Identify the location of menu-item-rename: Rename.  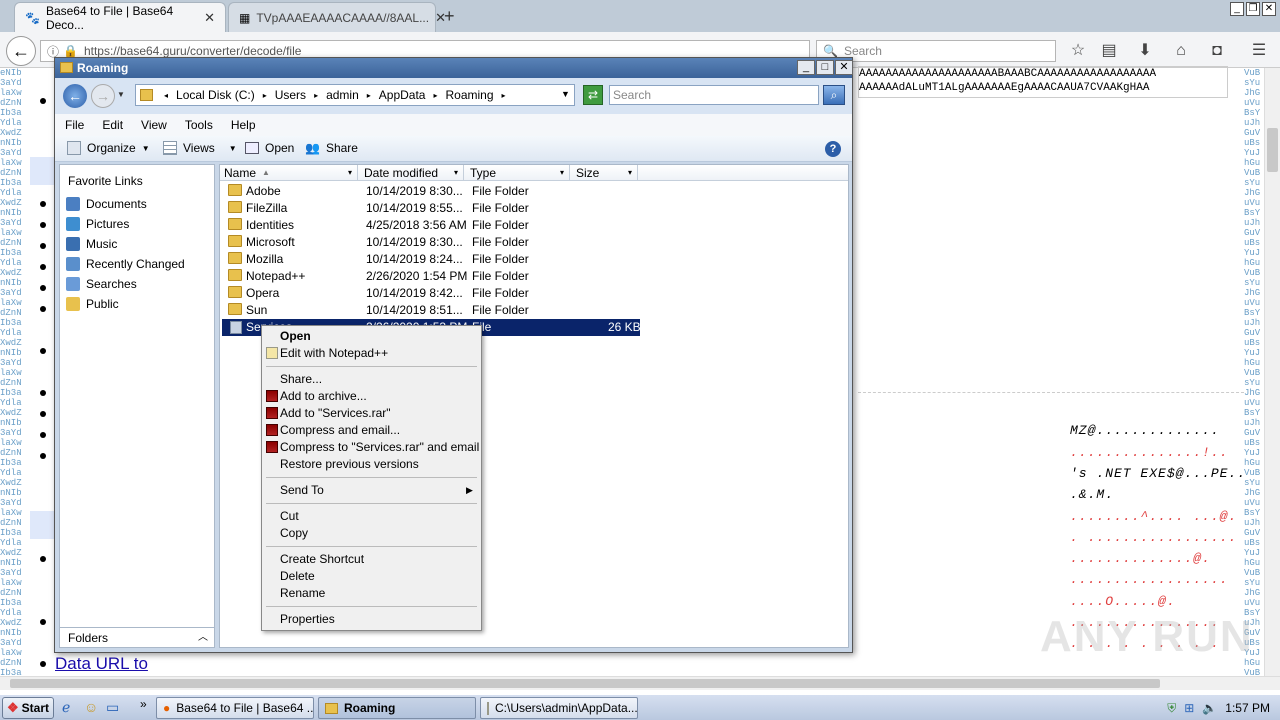
(302, 593).